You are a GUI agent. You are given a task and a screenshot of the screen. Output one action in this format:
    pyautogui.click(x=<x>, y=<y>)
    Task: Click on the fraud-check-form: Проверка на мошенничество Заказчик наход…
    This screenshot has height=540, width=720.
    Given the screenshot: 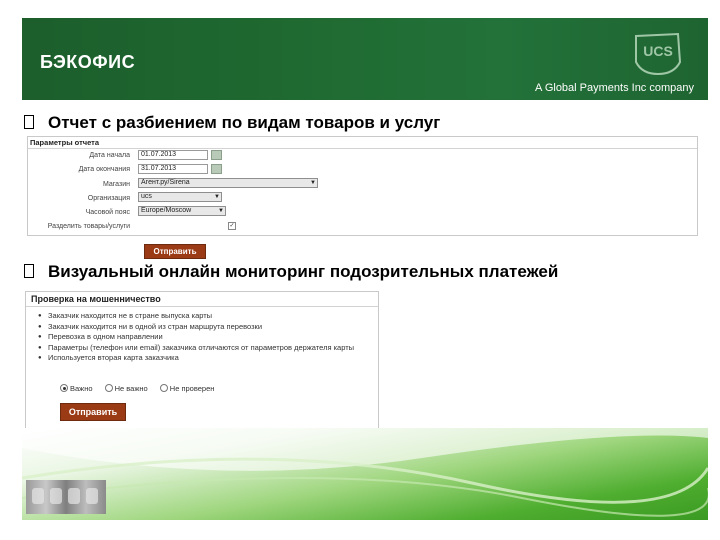 What is the action you would take?
    pyautogui.click(x=202, y=362)
    